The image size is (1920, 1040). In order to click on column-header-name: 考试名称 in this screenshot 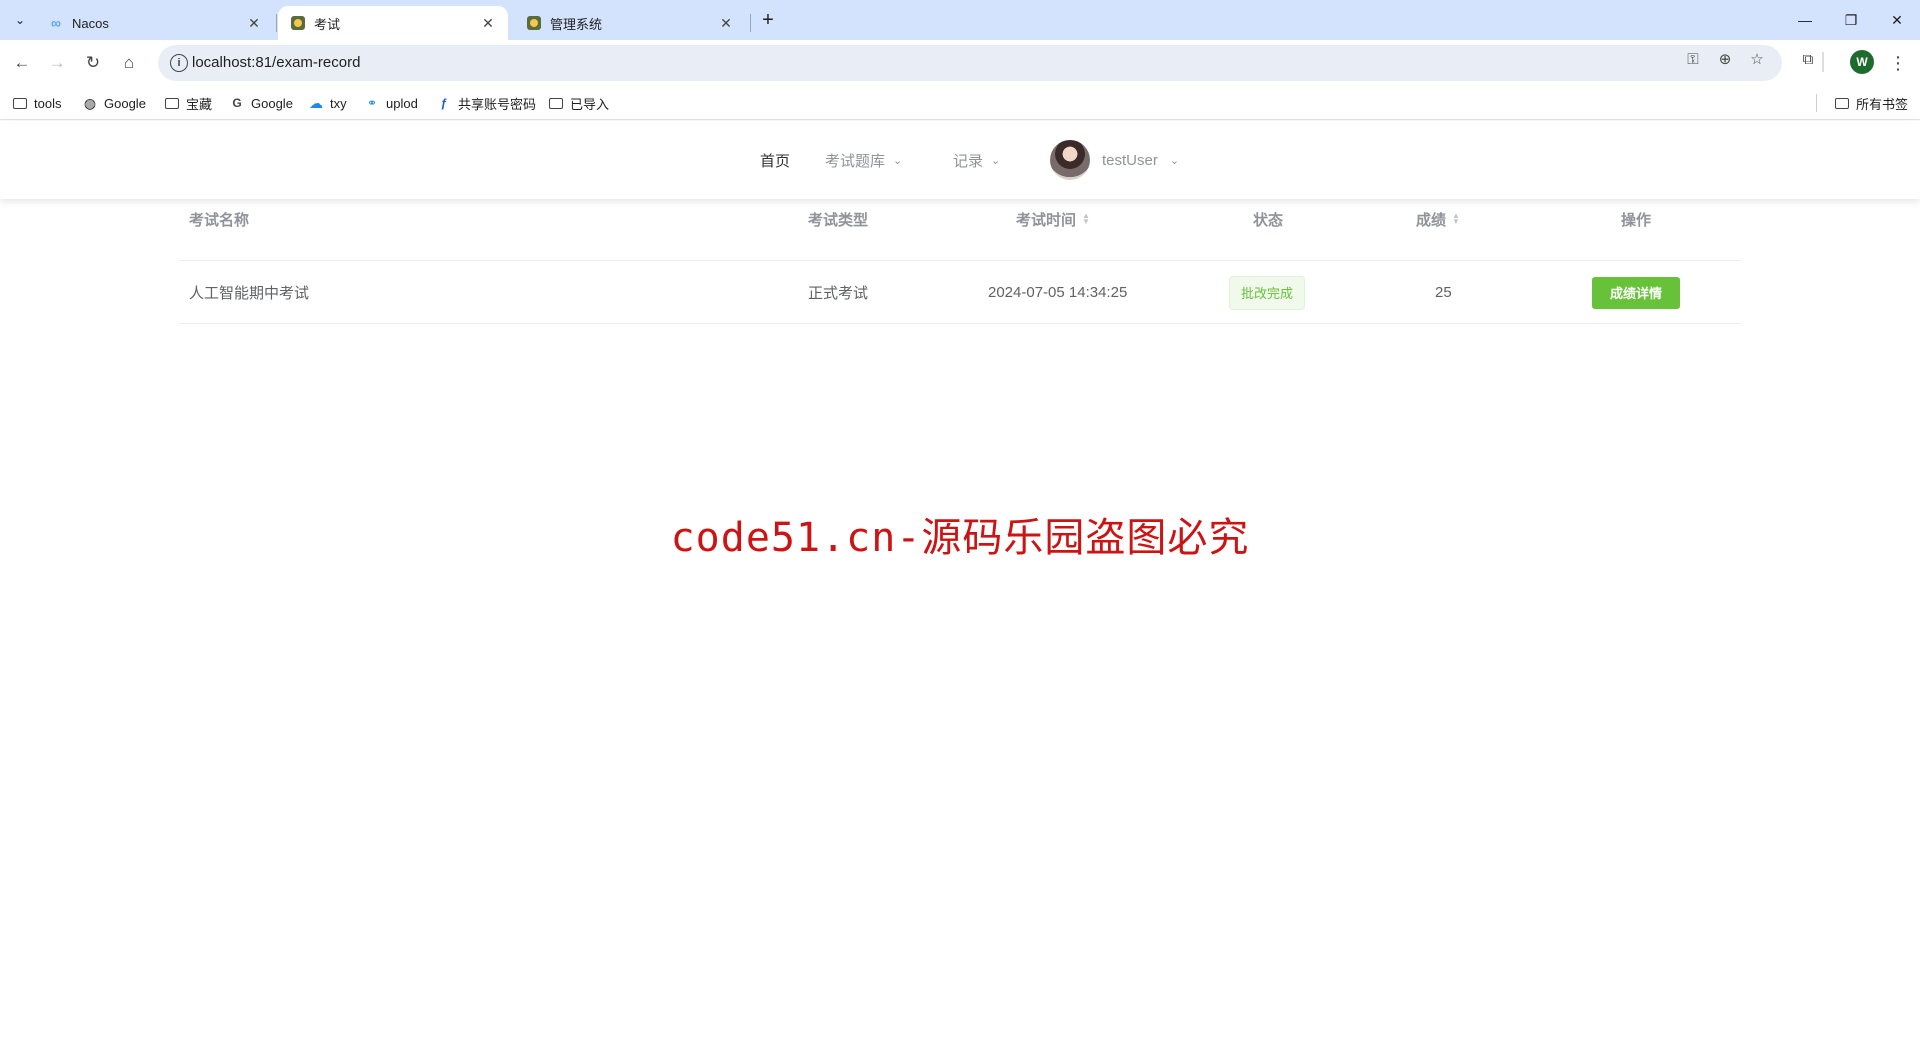, I will do `click(219, 220)`.